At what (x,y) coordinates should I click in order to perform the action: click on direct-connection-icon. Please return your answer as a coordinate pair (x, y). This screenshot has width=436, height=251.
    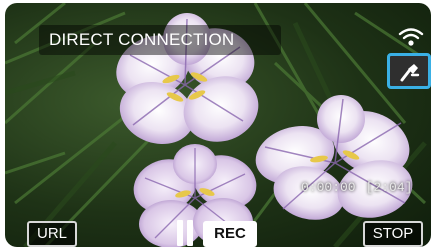
    Looking at the image, I should click on (410, 73).